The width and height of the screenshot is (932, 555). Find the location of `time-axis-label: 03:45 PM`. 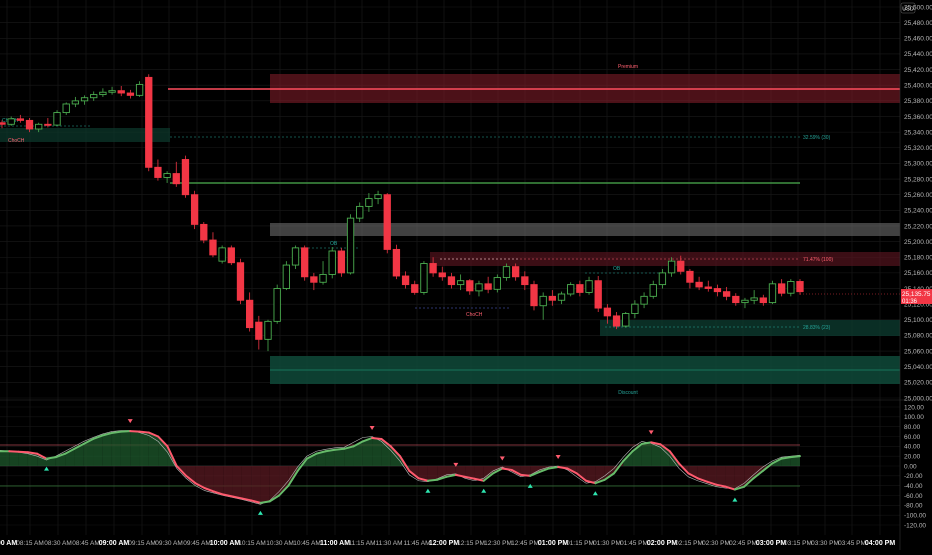

time-axis-label: 03:45 PM is located at coordinates (852, 543).